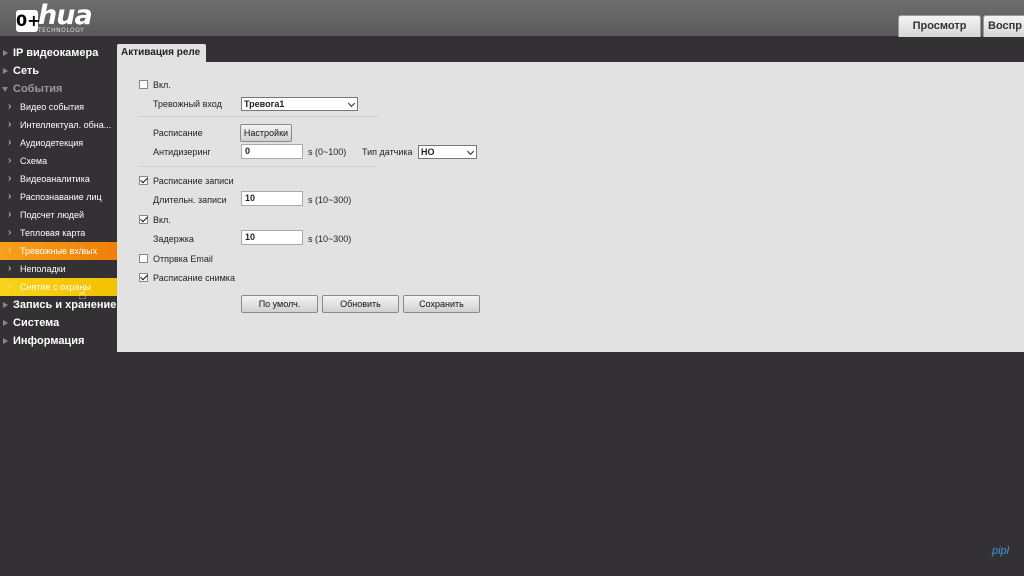  I want to click on antidither-label: Антидизеринг, so click(182, 152).